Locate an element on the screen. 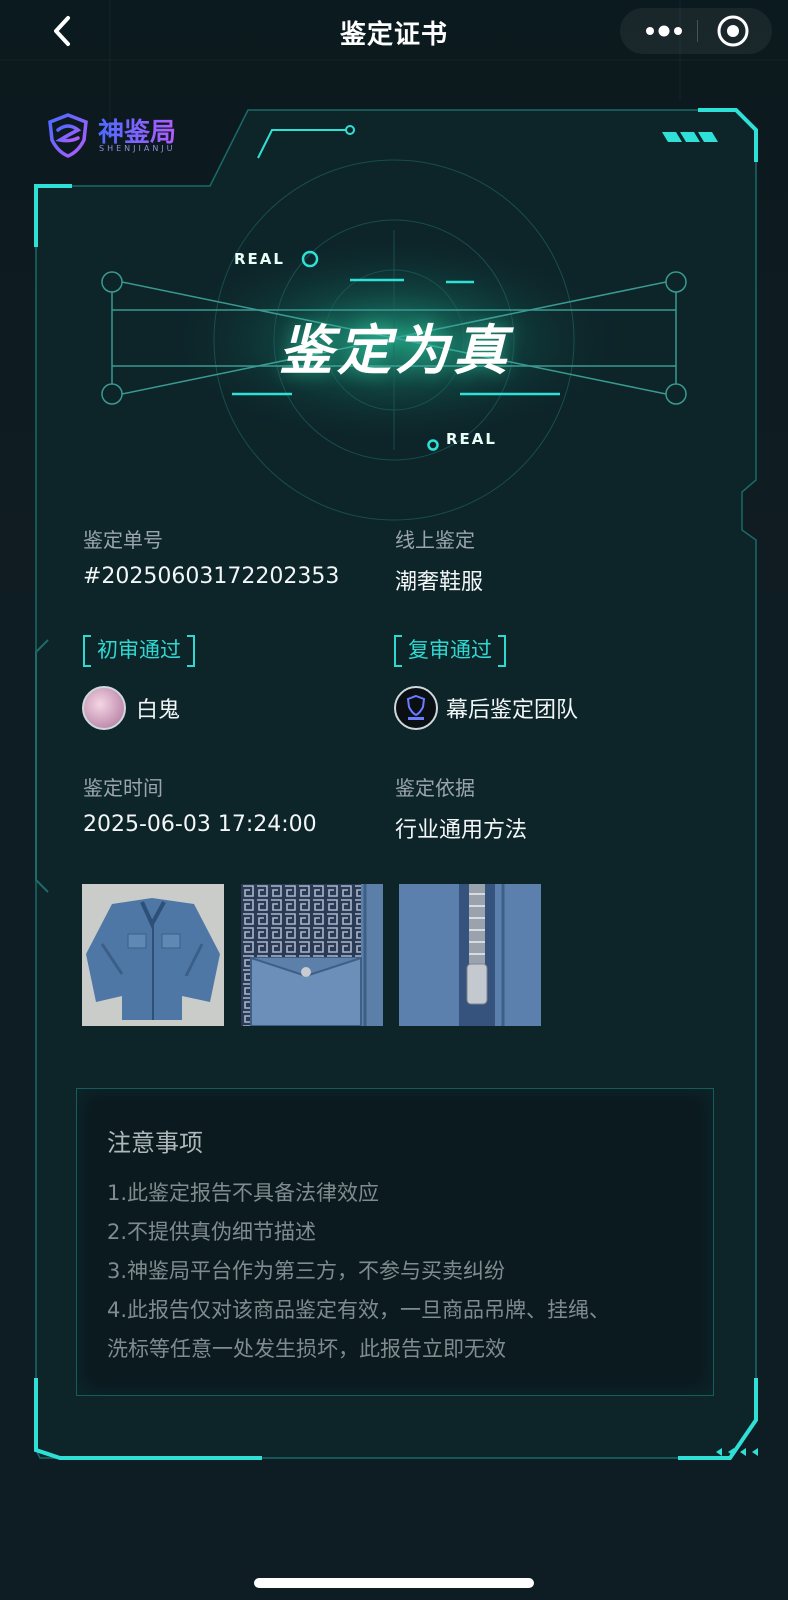  team-logo-icon is located at coordinates (416, 707).